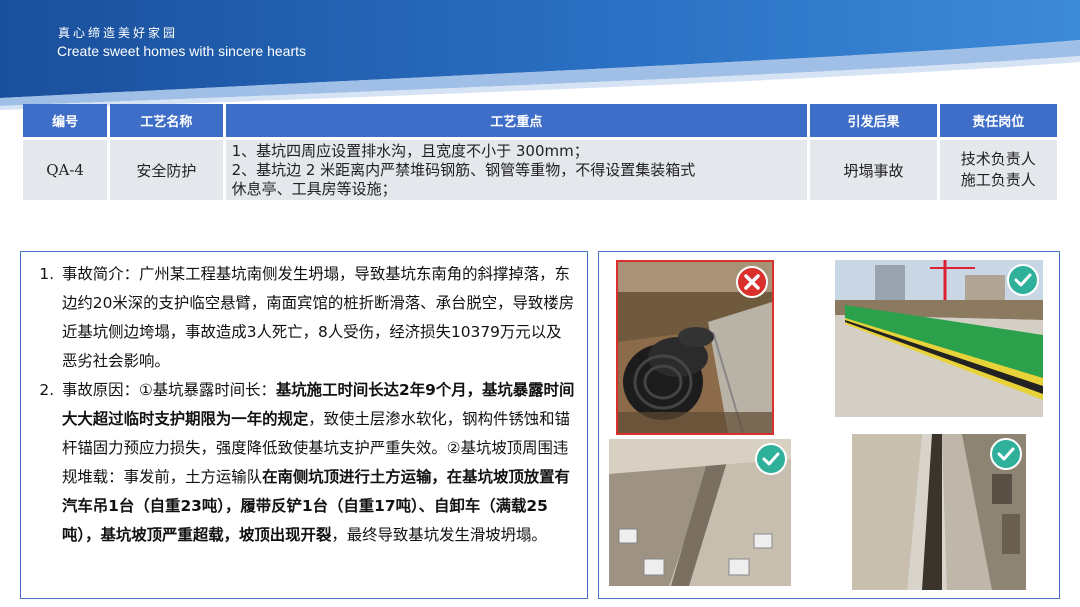 The image size is (1080, 607). What do you see at coordinates (873, 170) in the screenshot?
I see `cell-consequence: 坍塌事故` at bounding box center [873, 170].